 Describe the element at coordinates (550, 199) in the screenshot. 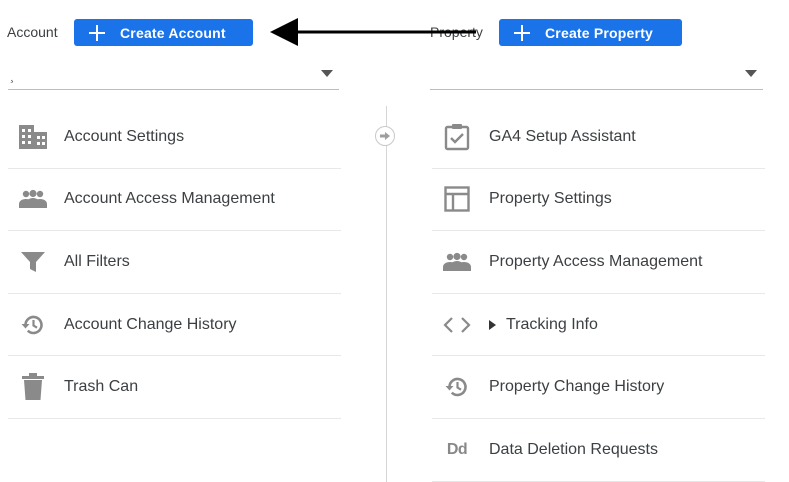

I see `menu-item-label: Property Settings` at that location.